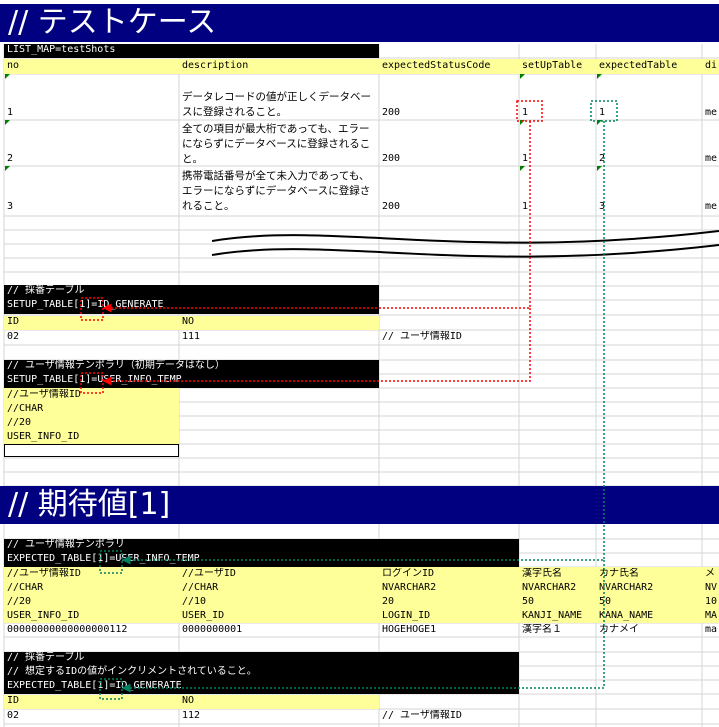  I want to click on expected2-index-highlight, so click(111, 689).